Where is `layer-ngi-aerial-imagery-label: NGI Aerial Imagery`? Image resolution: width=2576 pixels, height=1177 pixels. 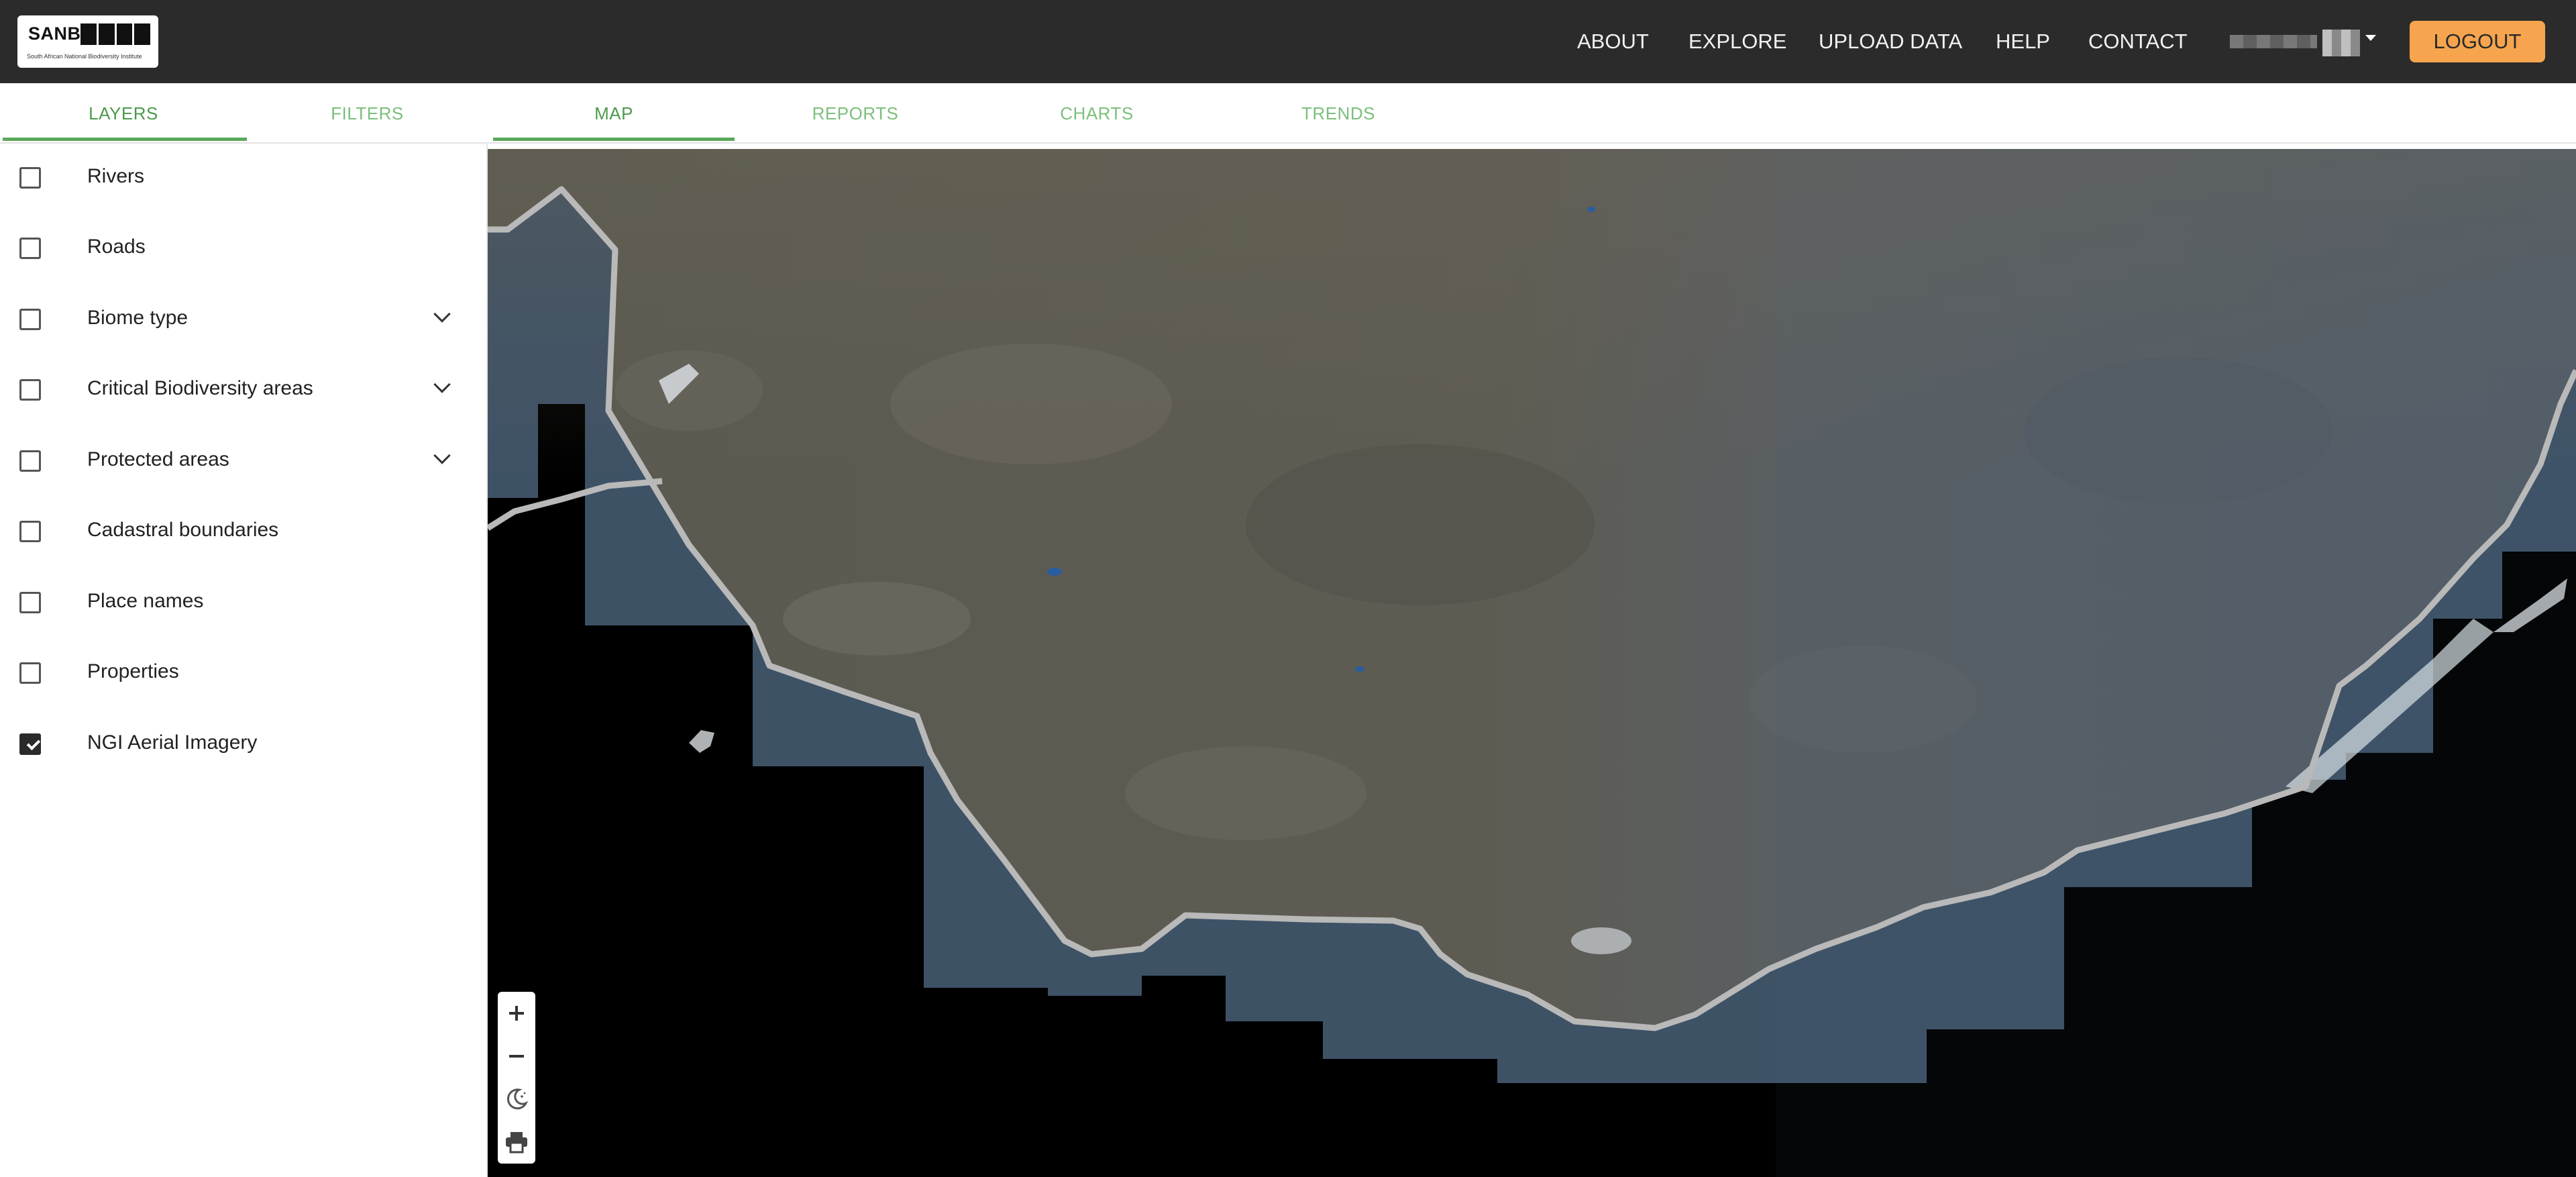
layer-ngi-aerial-imagery-label: NGI Aerial Imagery is located at coordinates (172, 742).